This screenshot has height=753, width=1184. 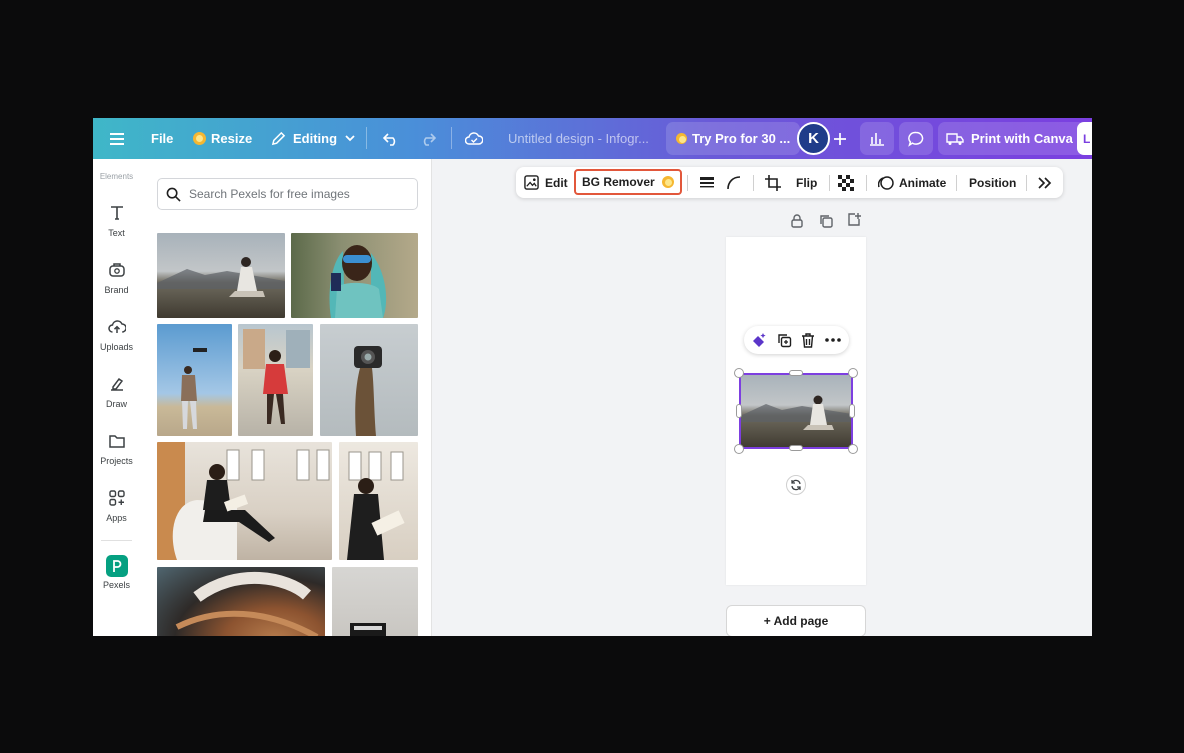 I want to click on folder-icon, so click(x=117, y=441).